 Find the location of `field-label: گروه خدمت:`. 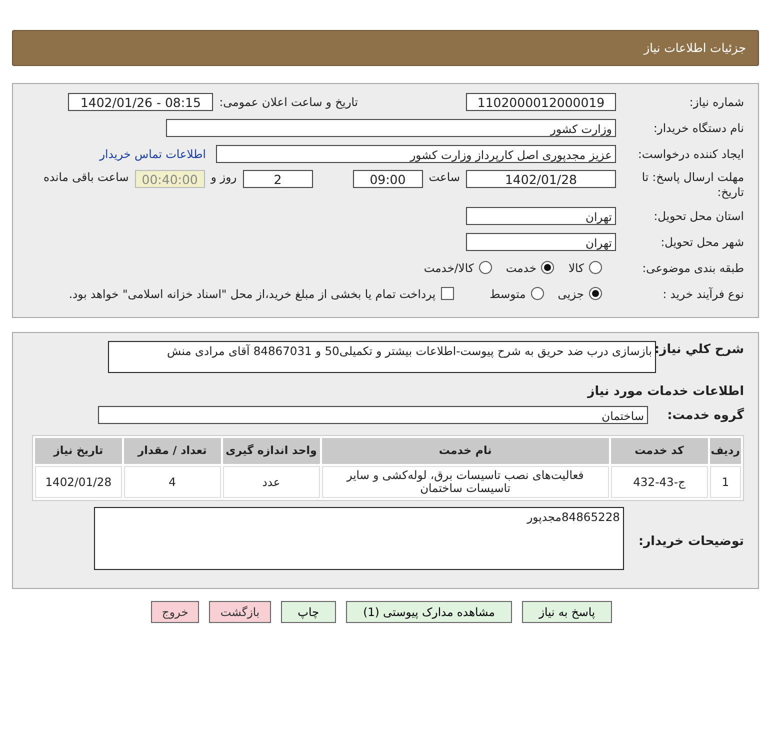

field-label: گروه خدمت: is located at coordinates (705, 414).